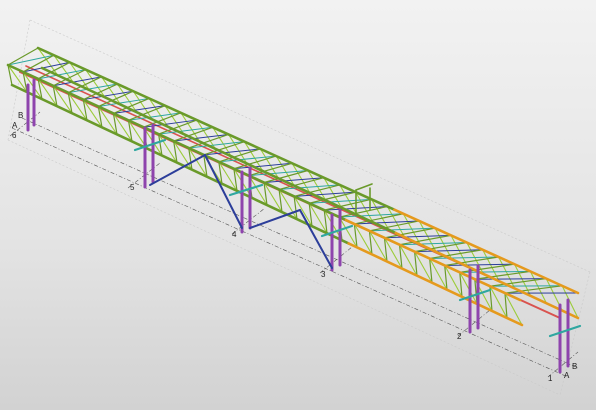 This screenshot has height=410, width=596. Describe the element at coordinates (234, 234) in the screenshot. I see `grid-label-4: 4` at that location.